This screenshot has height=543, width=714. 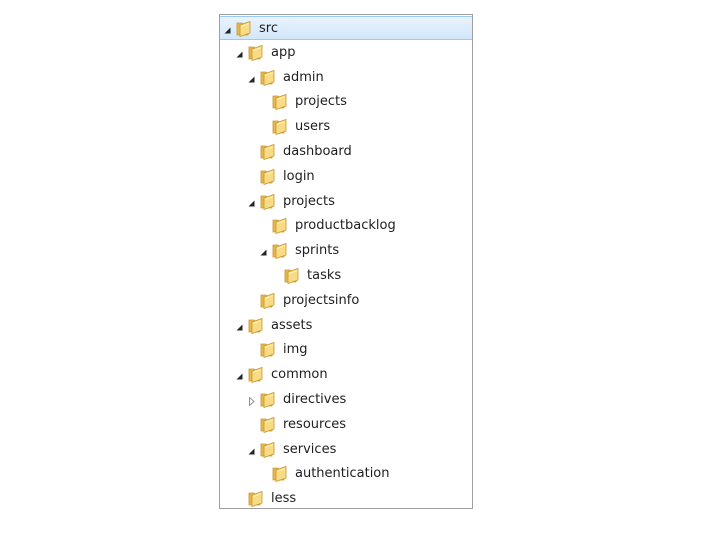 I want to click on tree-item: authentication, so click(x=346, y=474).